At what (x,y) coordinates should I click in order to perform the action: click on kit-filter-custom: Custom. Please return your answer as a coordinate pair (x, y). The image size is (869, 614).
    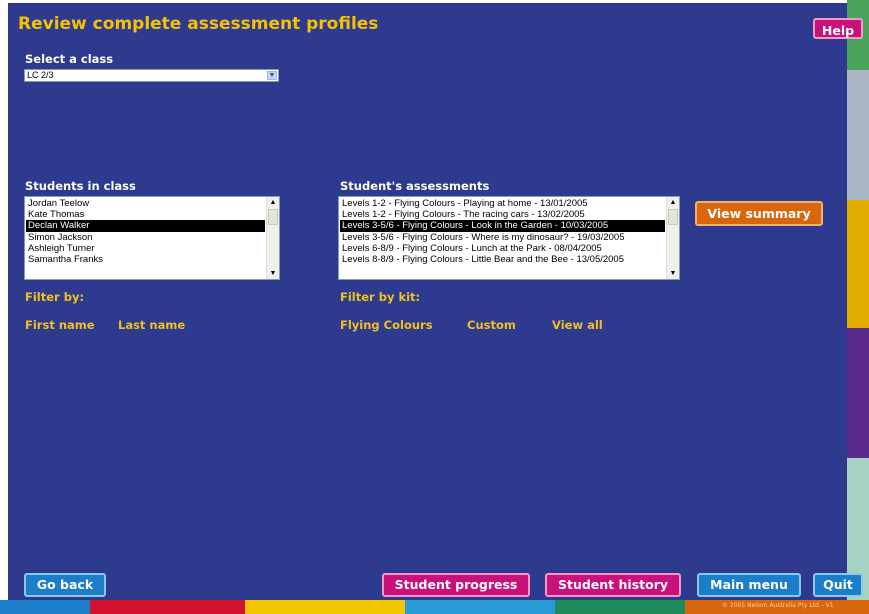
    Looking at the image, I should click on (491, 325).